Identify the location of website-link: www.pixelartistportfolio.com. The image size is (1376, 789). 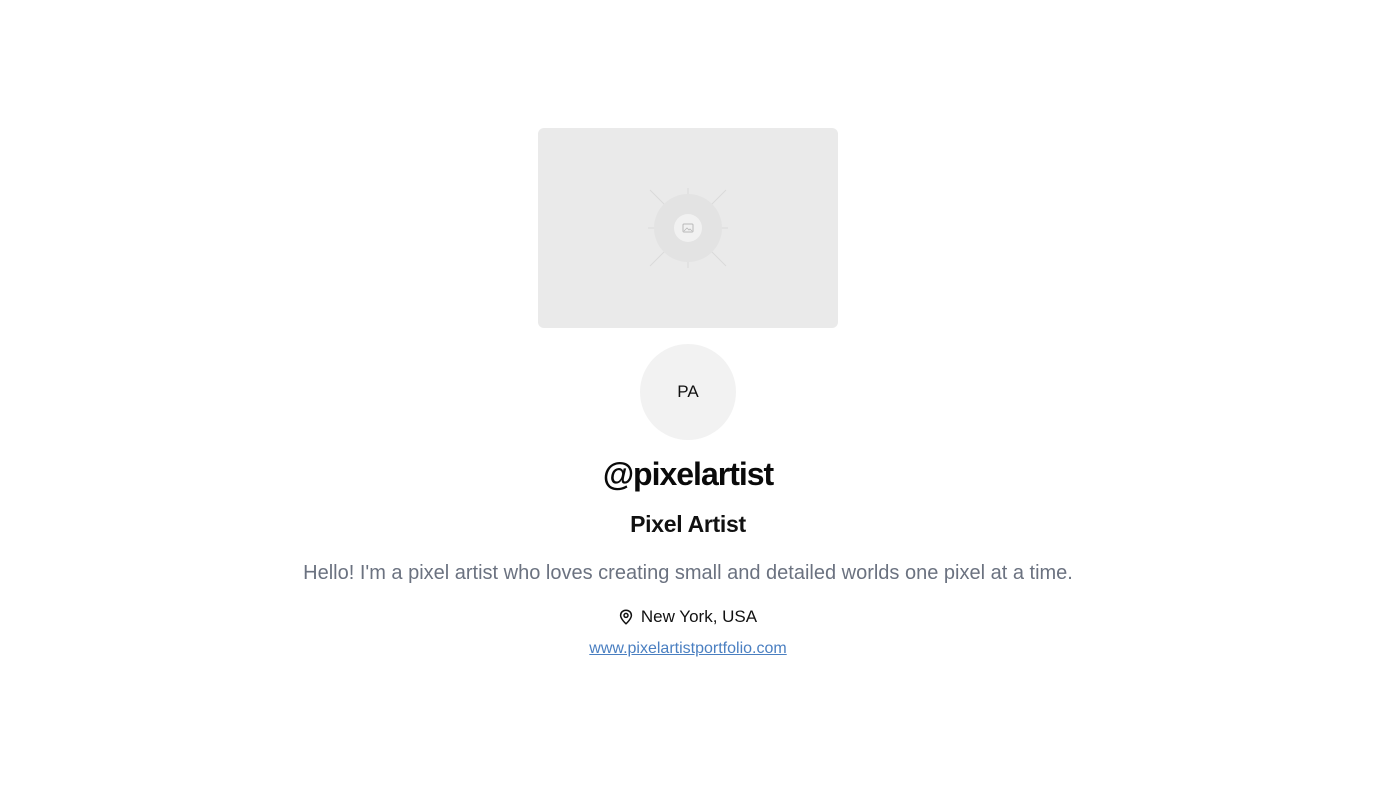
(687, 648).